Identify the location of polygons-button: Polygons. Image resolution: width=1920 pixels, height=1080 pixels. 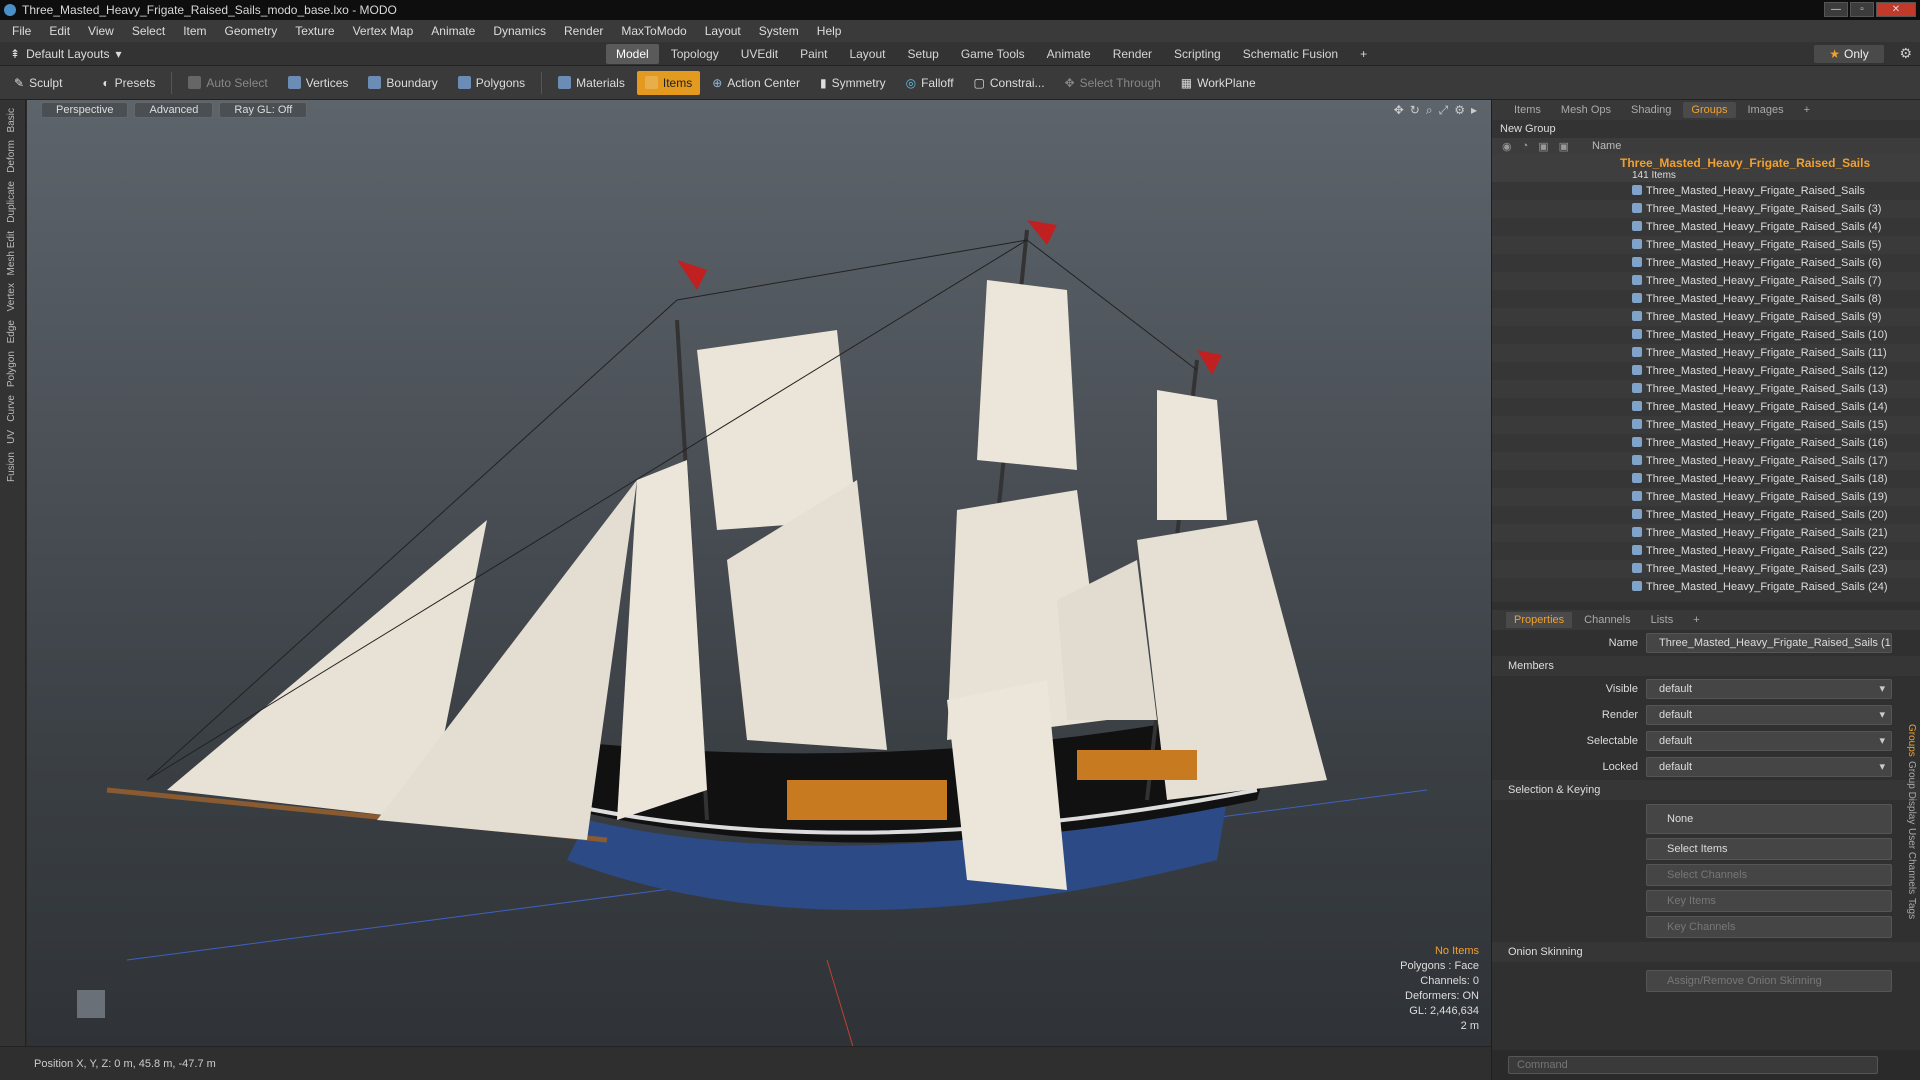
(491, 83).